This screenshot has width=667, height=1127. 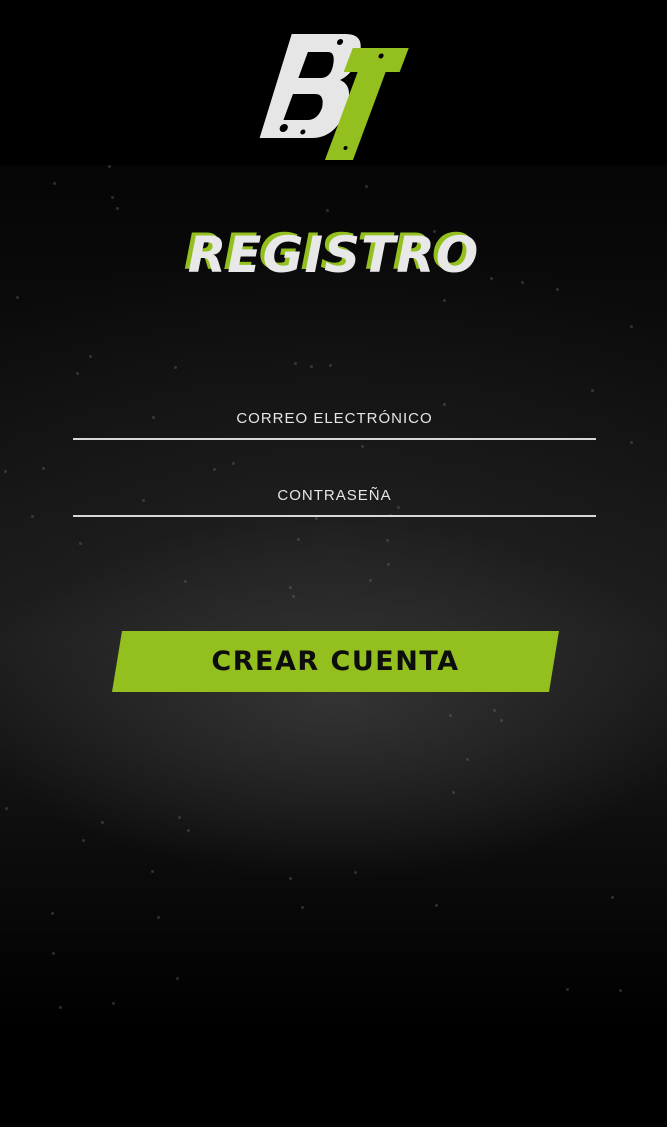 I want to click on password-input, so click(x=334, y=495).